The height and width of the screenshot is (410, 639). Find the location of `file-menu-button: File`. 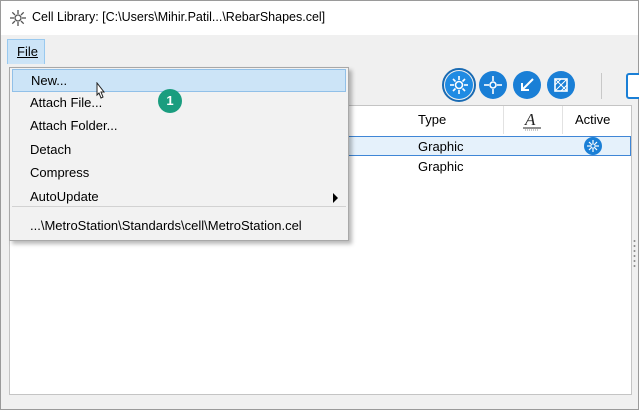

file-menu-button: File is located at coordinates (26, 51).